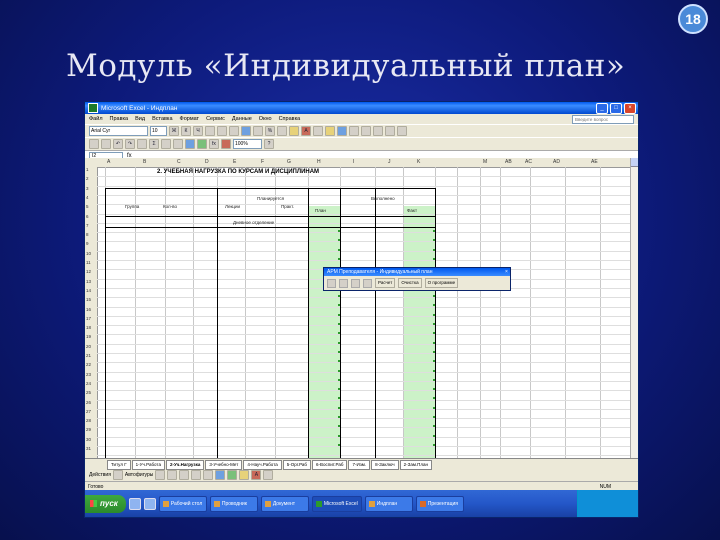 The height and width of the screenshot is (540, 720). What do you see at coordinates (190, 119) in the screenshot?
I see `menu-format: Формат` at bounding box center [190, 119].